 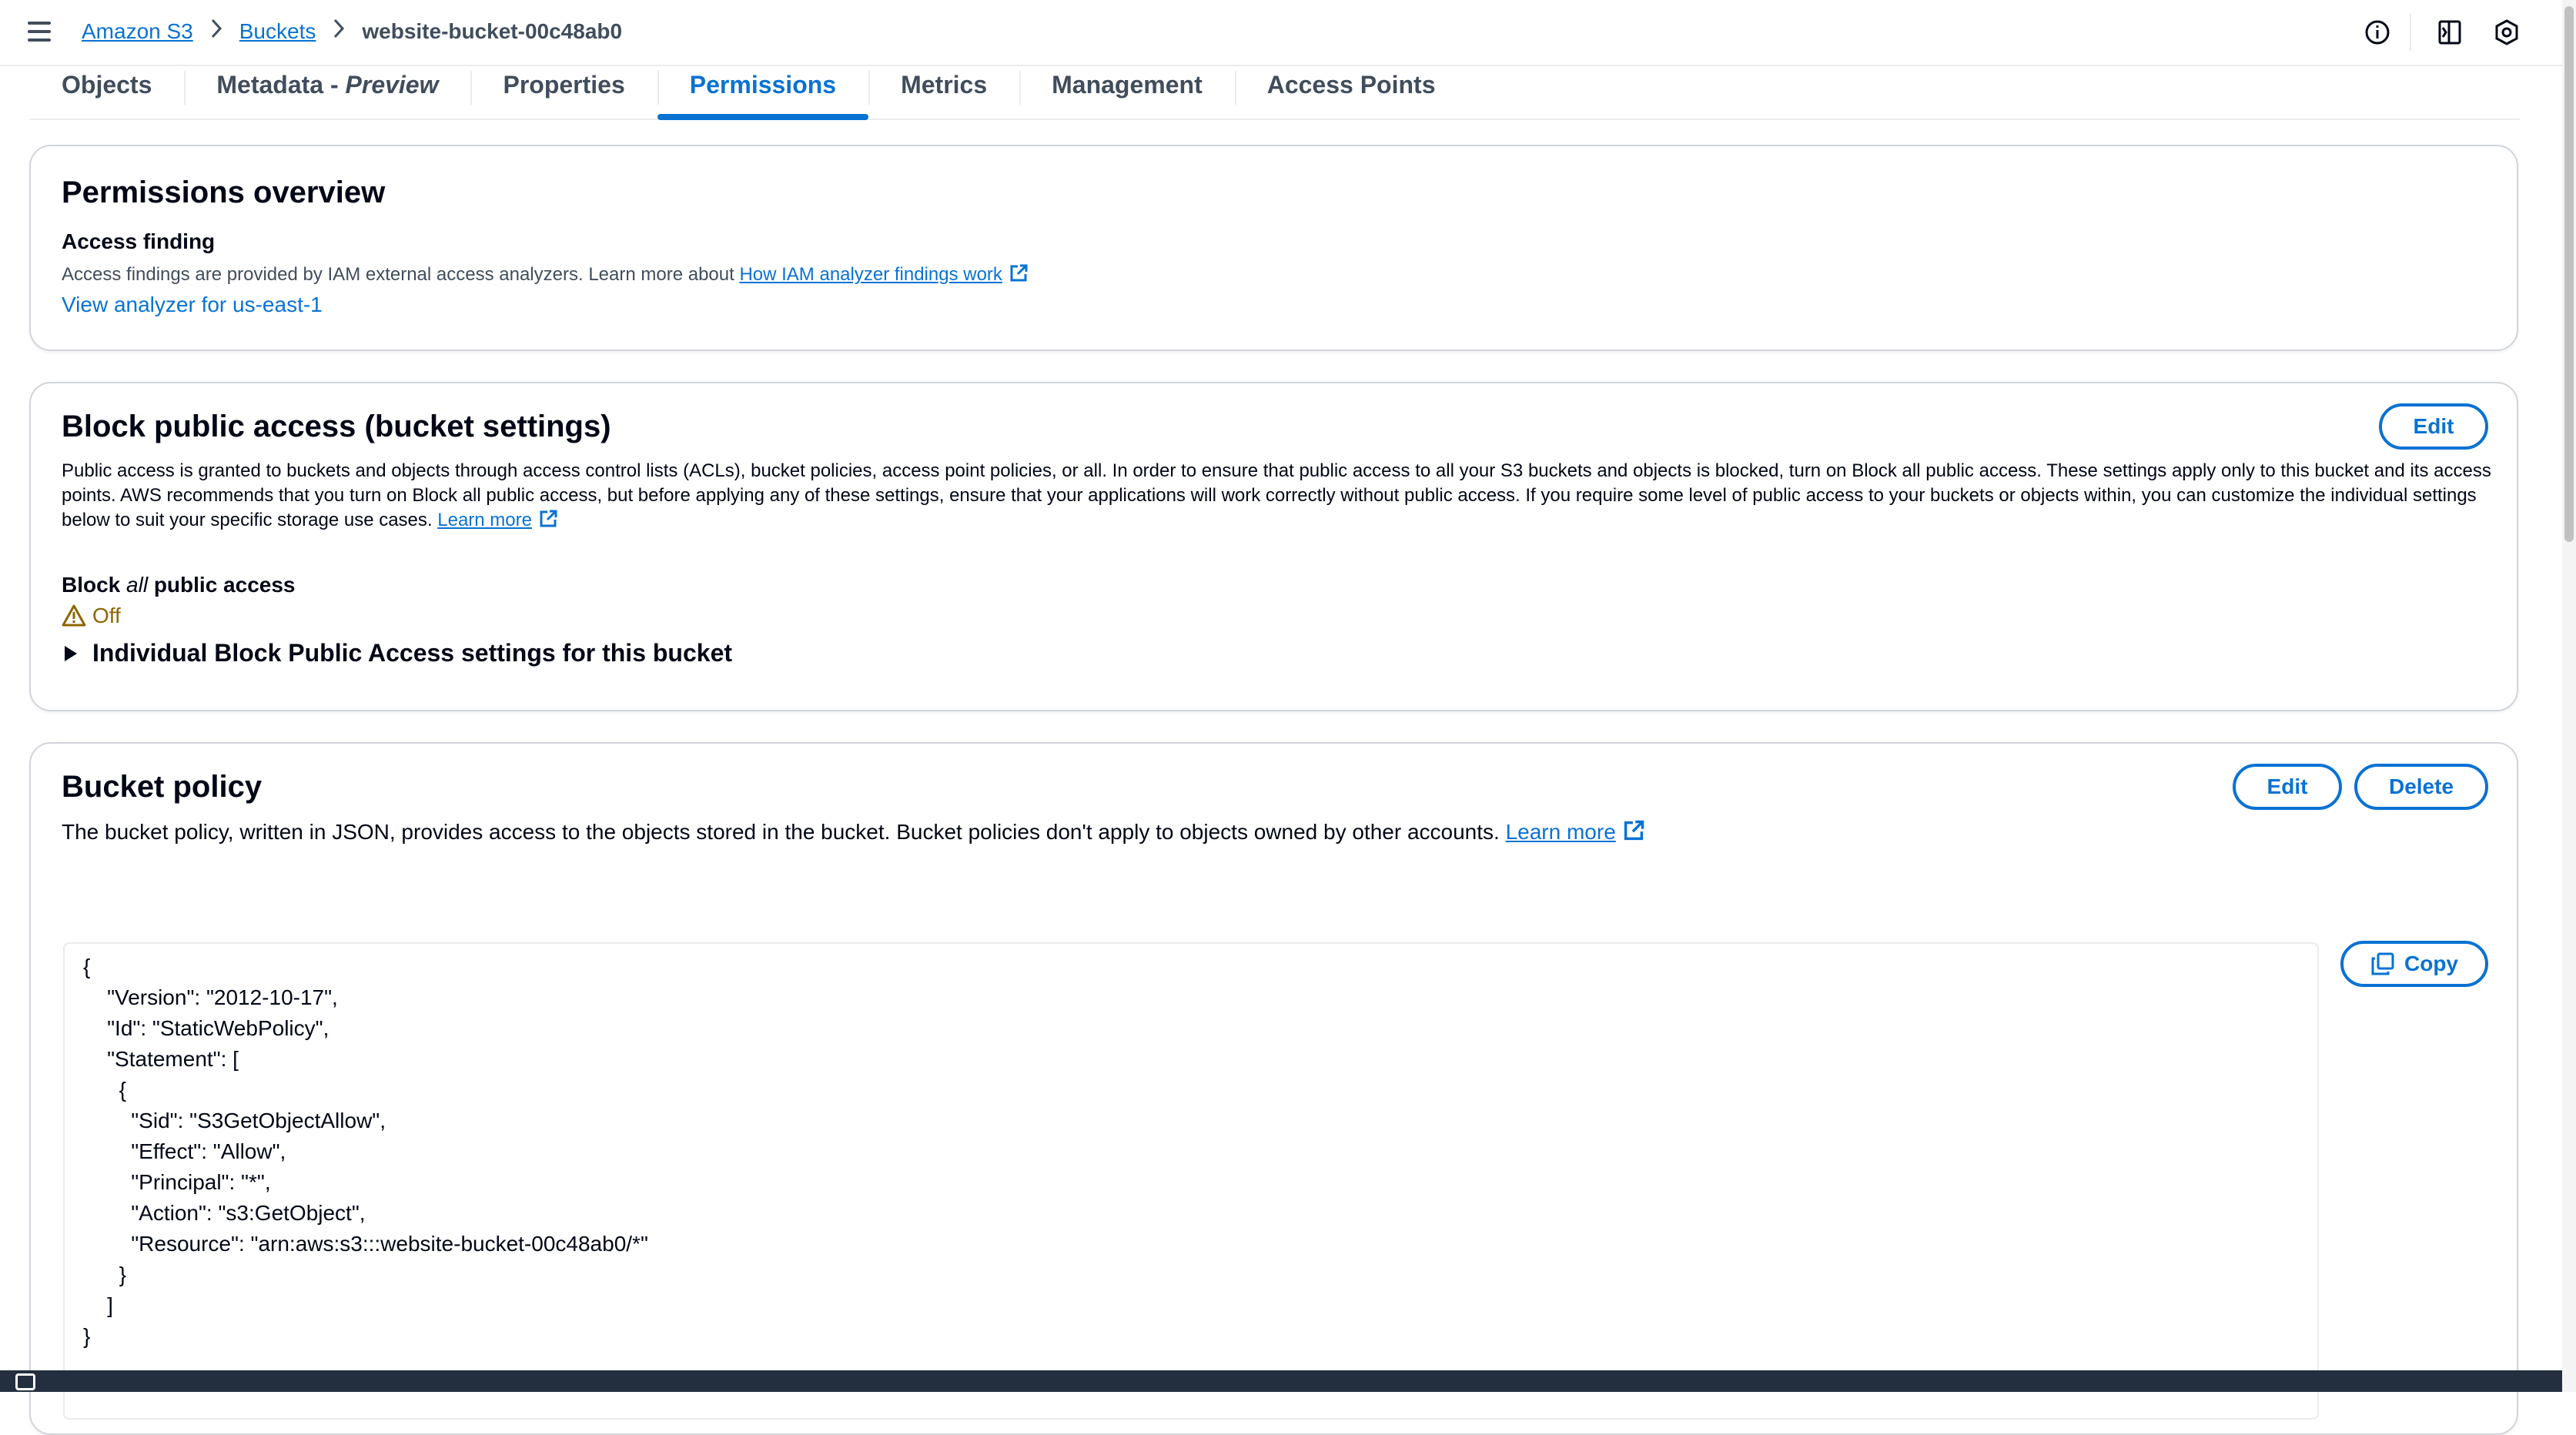 I want to click on label-text: Block, so click(x=94, y=585).